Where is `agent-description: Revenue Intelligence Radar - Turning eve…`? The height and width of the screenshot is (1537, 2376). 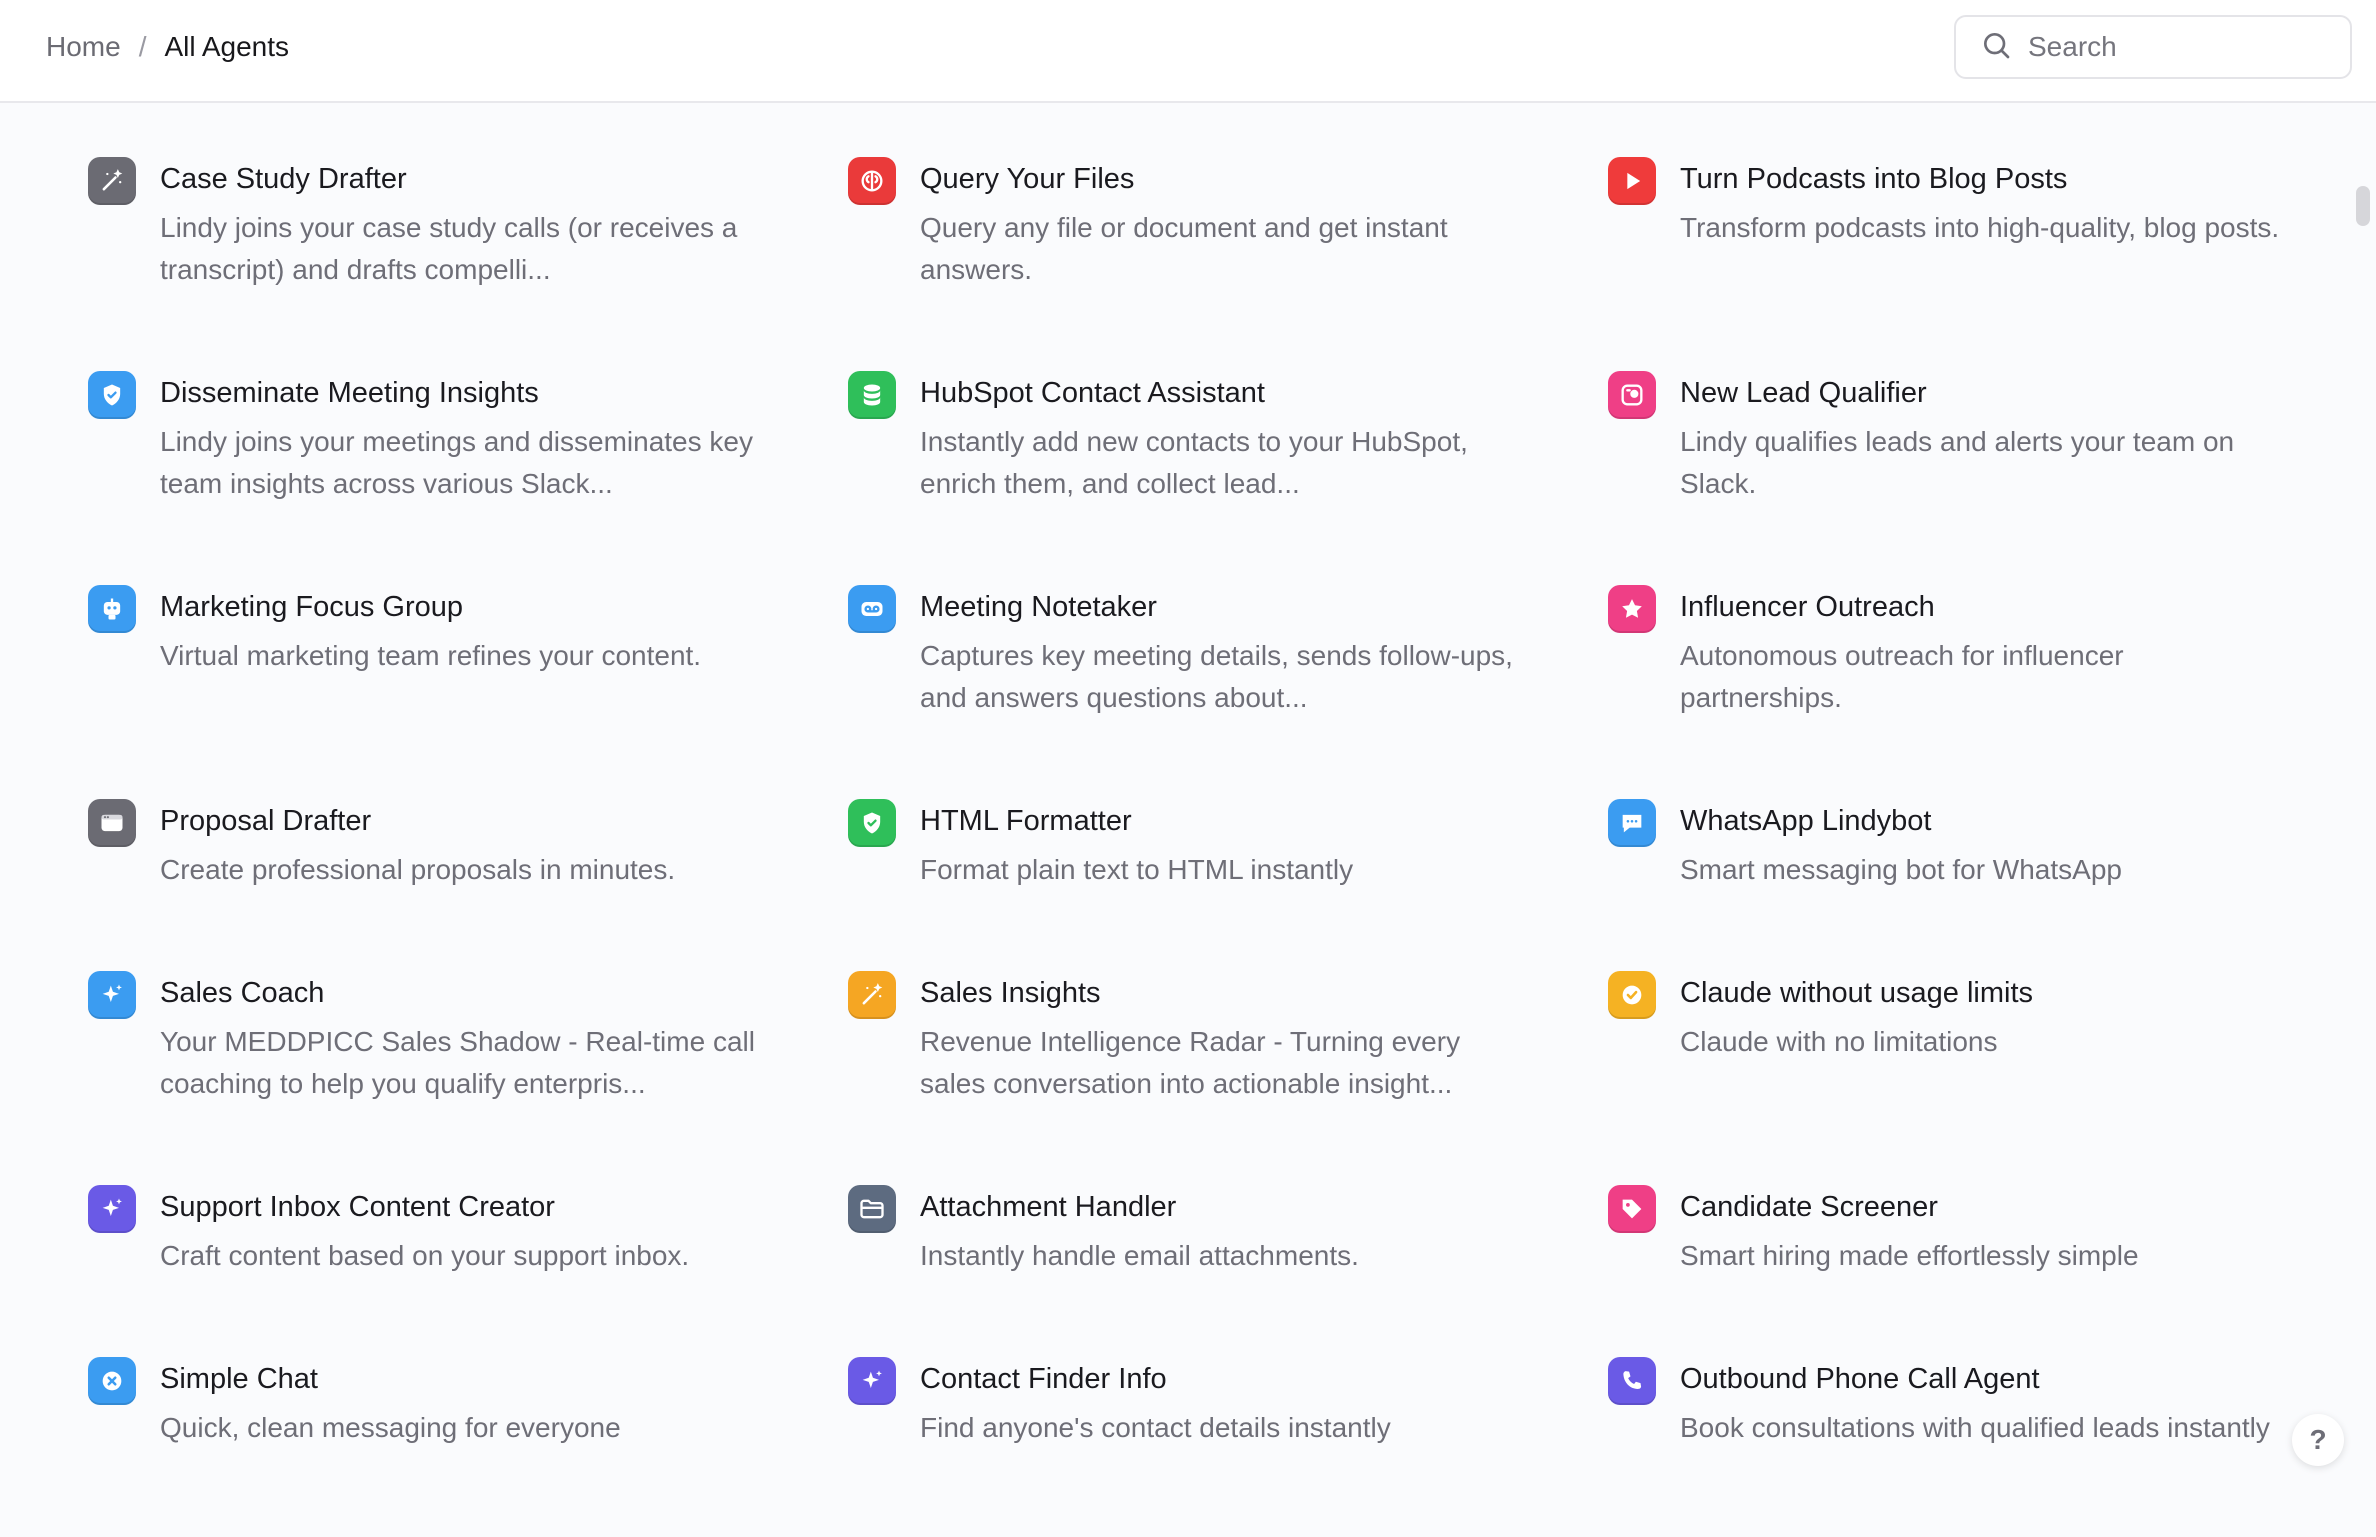 agent-description: Revenue Intelligence Radar - Turning eve… is located at coordinates (1190, 1062).